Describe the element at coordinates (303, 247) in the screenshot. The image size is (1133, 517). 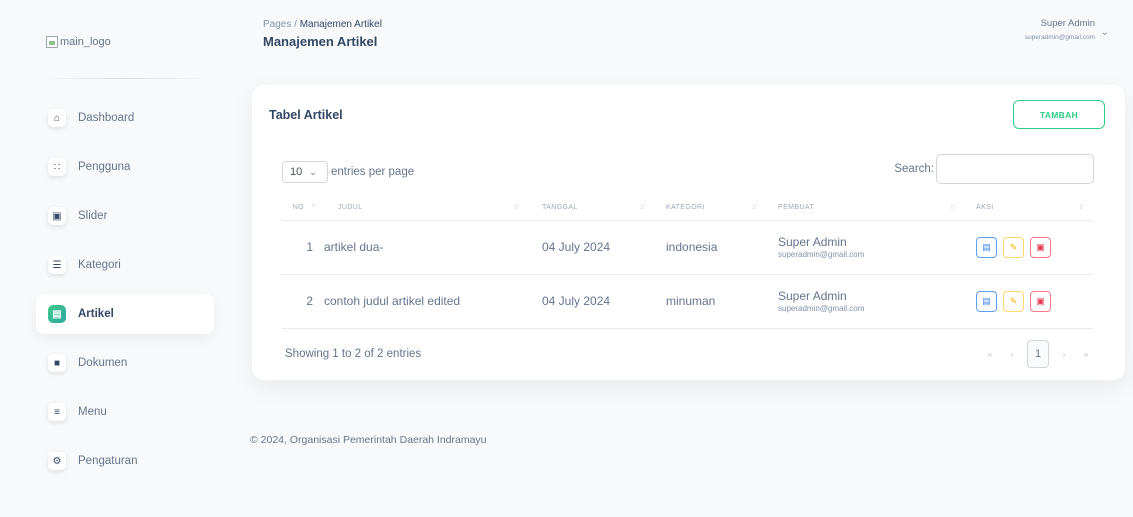
I see `cell-no: 1` at that location.